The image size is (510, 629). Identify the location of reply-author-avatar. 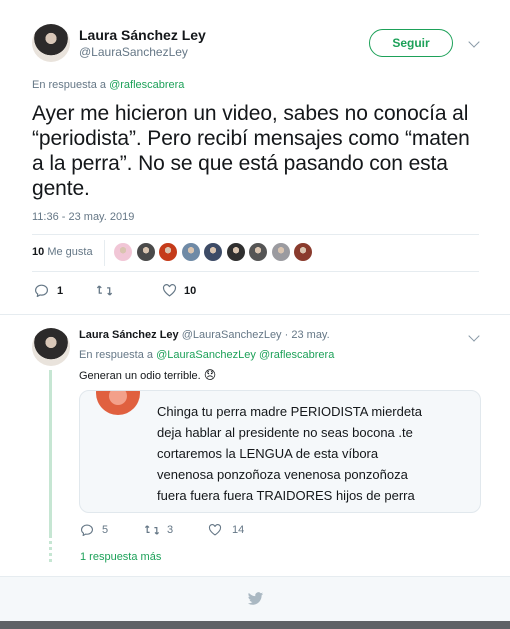
(51, 347).